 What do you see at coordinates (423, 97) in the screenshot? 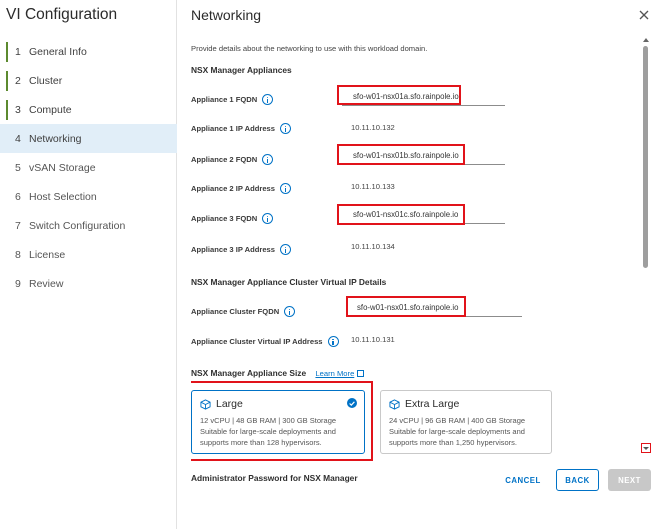
I see `appliance-1-fqdn-input` at bounding box center [423, 97].